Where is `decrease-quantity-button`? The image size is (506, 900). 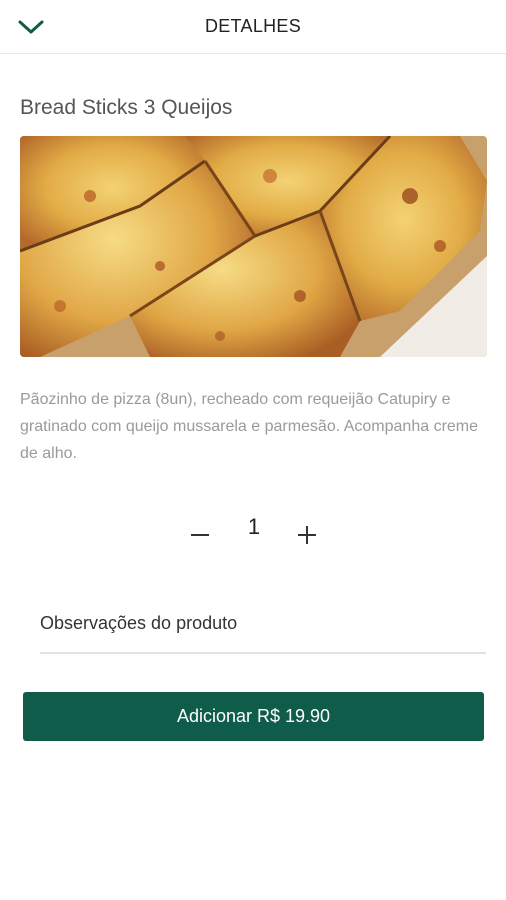 decrease-quantity-button is located at coordinates (200, 535).